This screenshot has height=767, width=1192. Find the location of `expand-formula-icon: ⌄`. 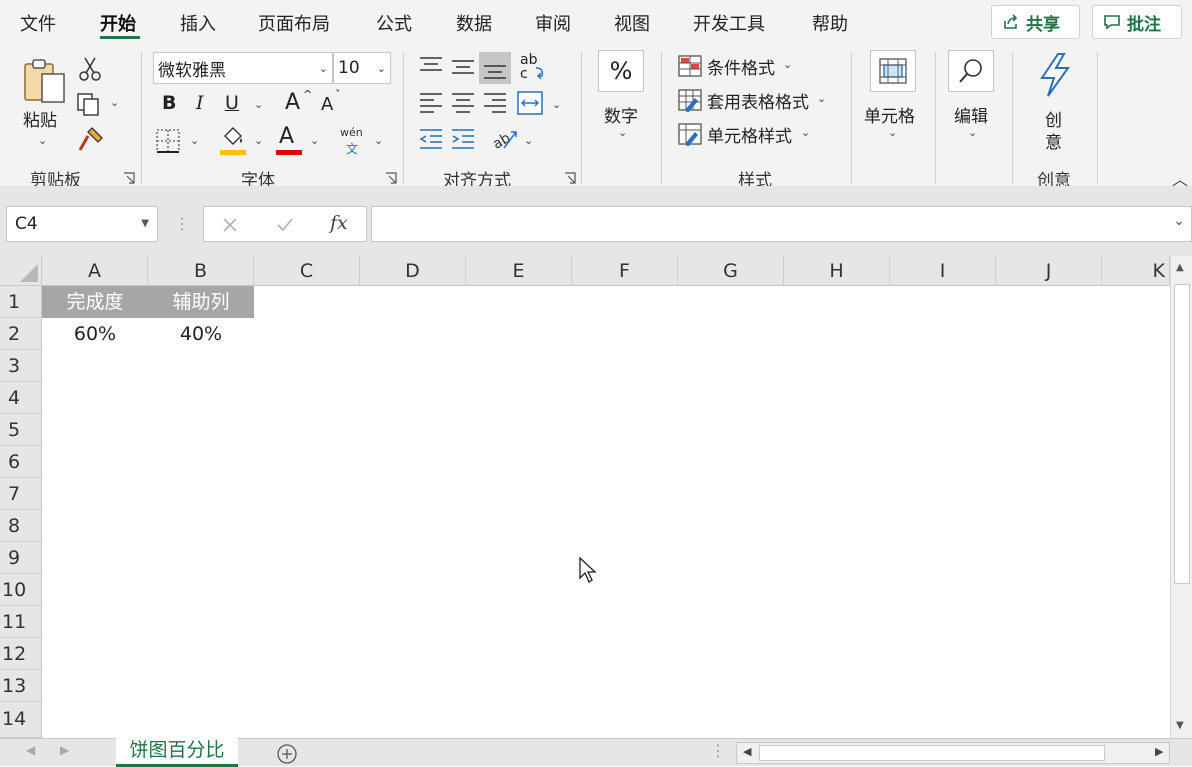

expand-formula-icon: ⌄ is located at coordinates (1179, 221).